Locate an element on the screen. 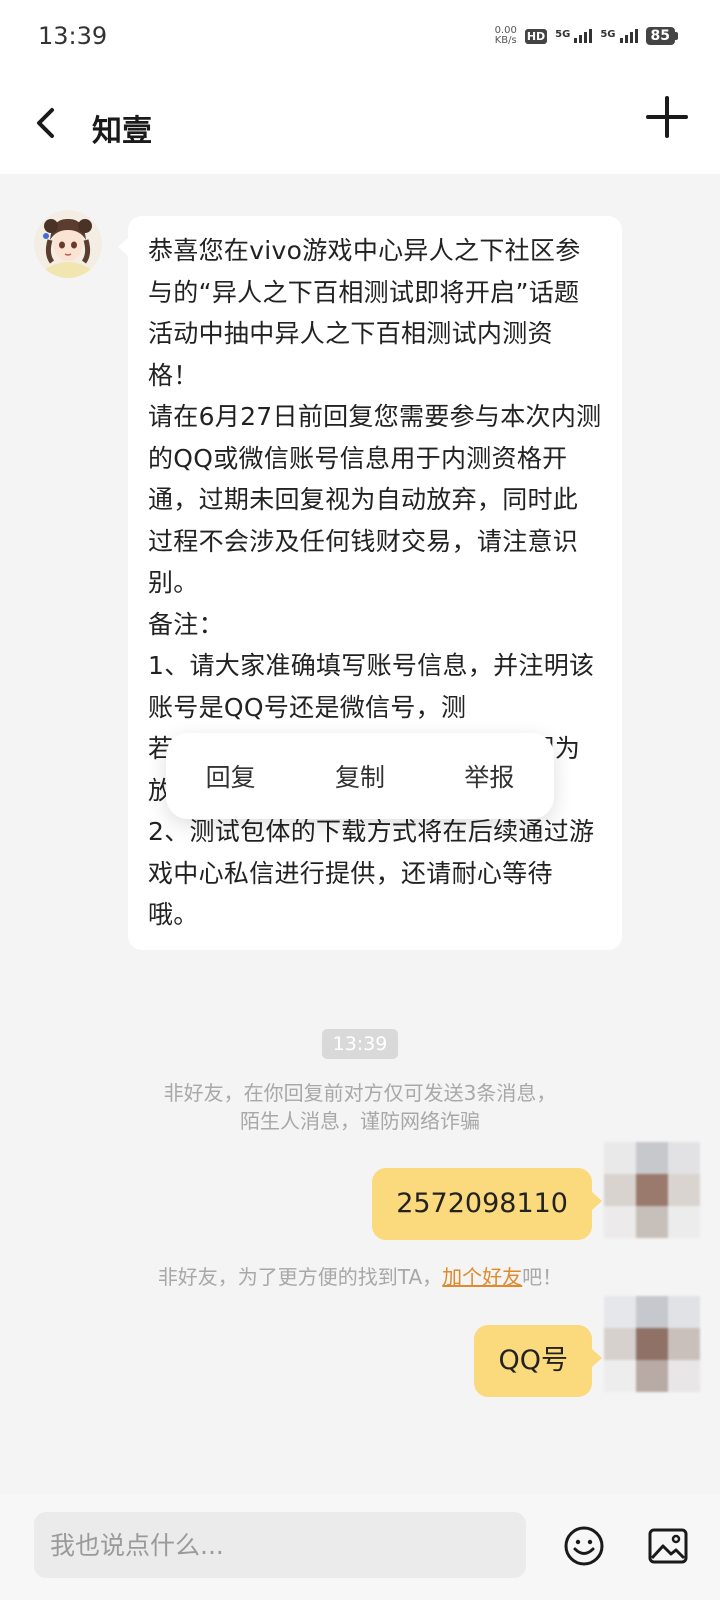 The height and width of the screenshot is (1600, 720). status-bar: 13:39 0.00 KB/s HD 5G 5G 85 is located at coordinates (360, 39).